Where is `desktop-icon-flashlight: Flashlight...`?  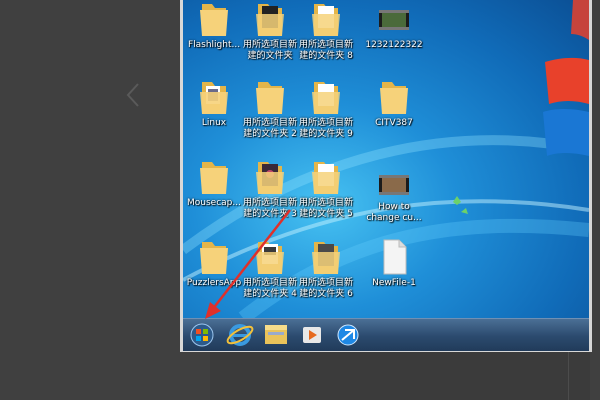 desktop-icon-flashlight: Flashlight... is located at coordinates (214, 25).